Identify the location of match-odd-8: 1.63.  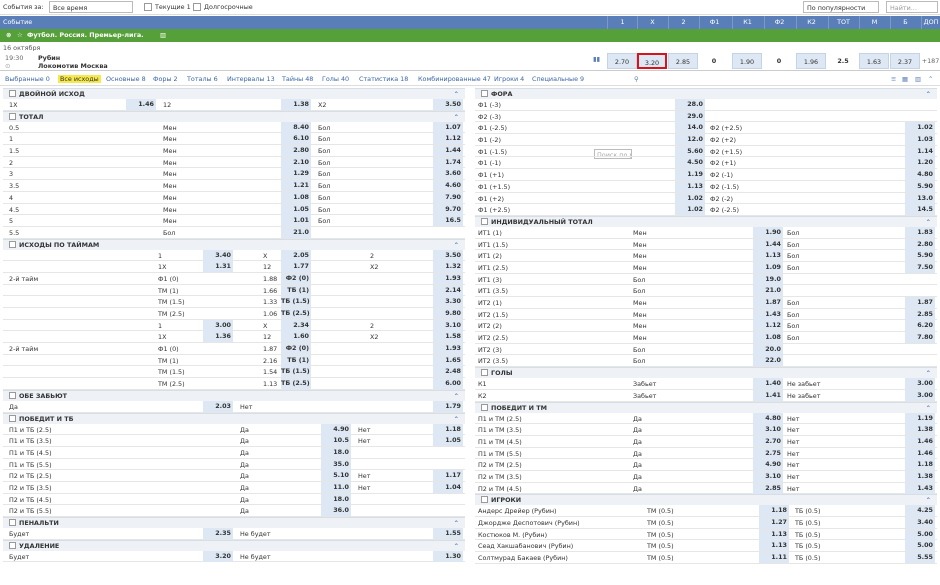
(874, 61).